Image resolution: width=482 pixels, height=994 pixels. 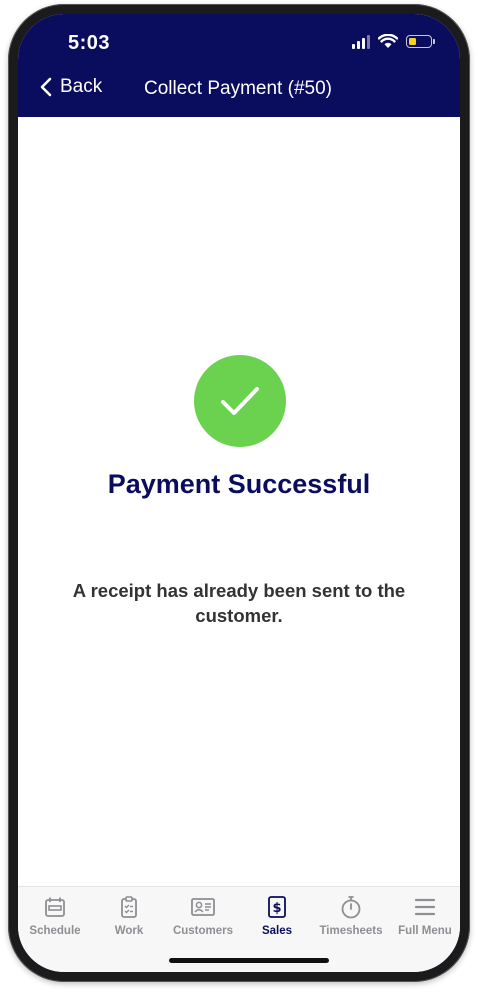 I want to click on tab-label: Schedule, so click(x=55, y=931).